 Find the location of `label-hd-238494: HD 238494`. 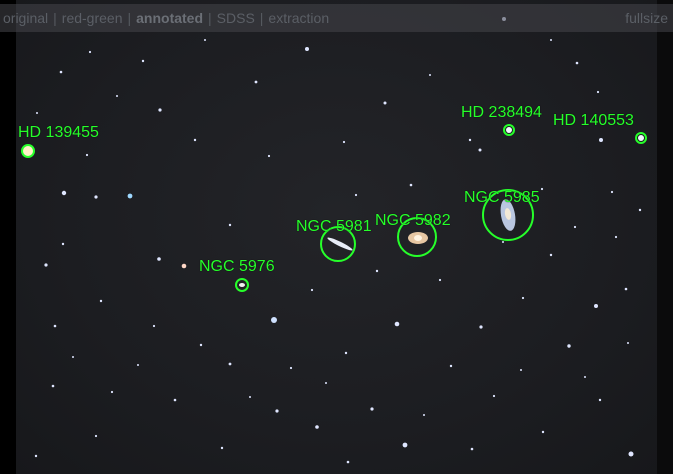

label-hd-238494: HD 238494 is located at coordinates (501, 112).